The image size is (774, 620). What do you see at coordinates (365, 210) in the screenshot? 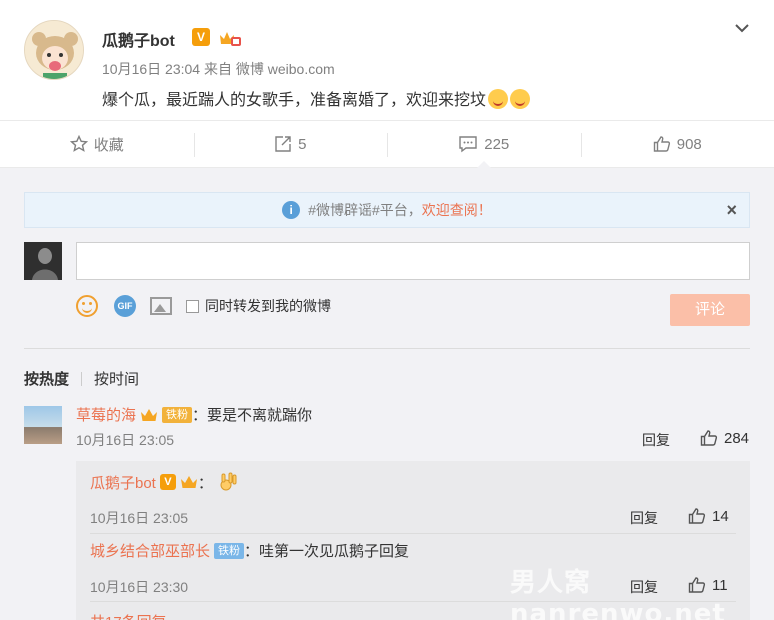
I see `notice-text: #微博辟谣#平台，` at bounding box center [365, 210].